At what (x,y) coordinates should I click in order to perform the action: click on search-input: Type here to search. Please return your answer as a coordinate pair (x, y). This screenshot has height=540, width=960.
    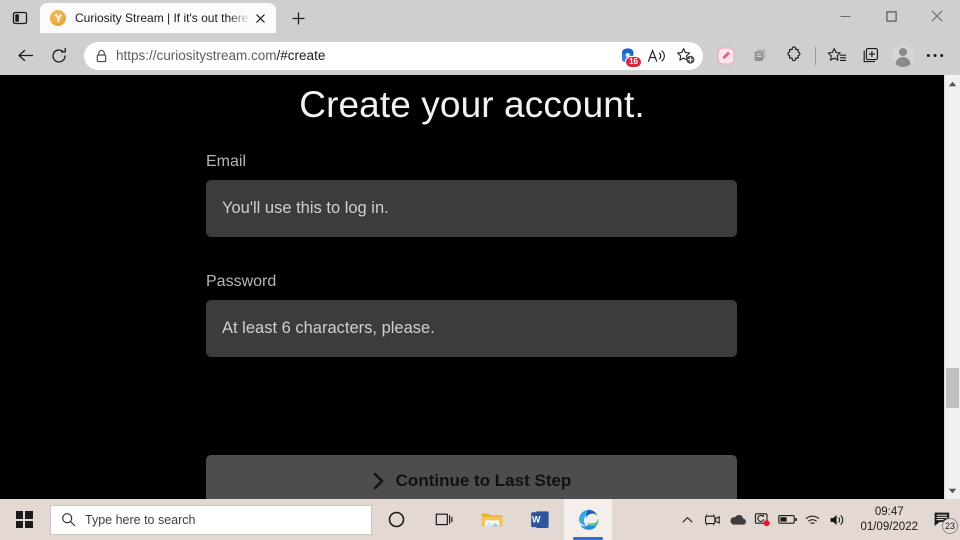
    Looking at the image, I should click on (211, 519).